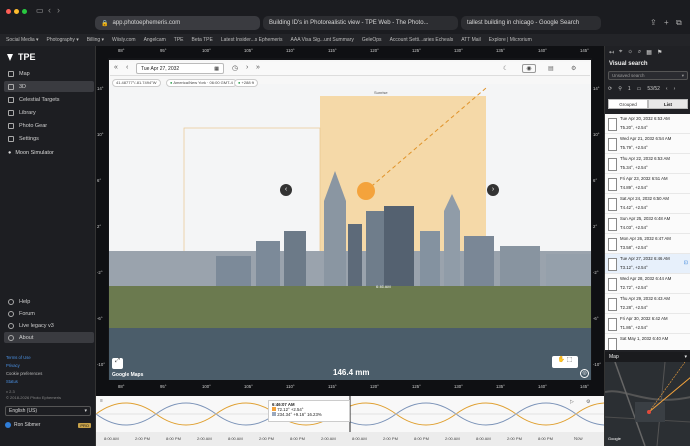 This screenshot has height=446, width=690. Describe the element at coordinates (23, 411) in the screenshot. I see `language-value: English (US)` at that location.